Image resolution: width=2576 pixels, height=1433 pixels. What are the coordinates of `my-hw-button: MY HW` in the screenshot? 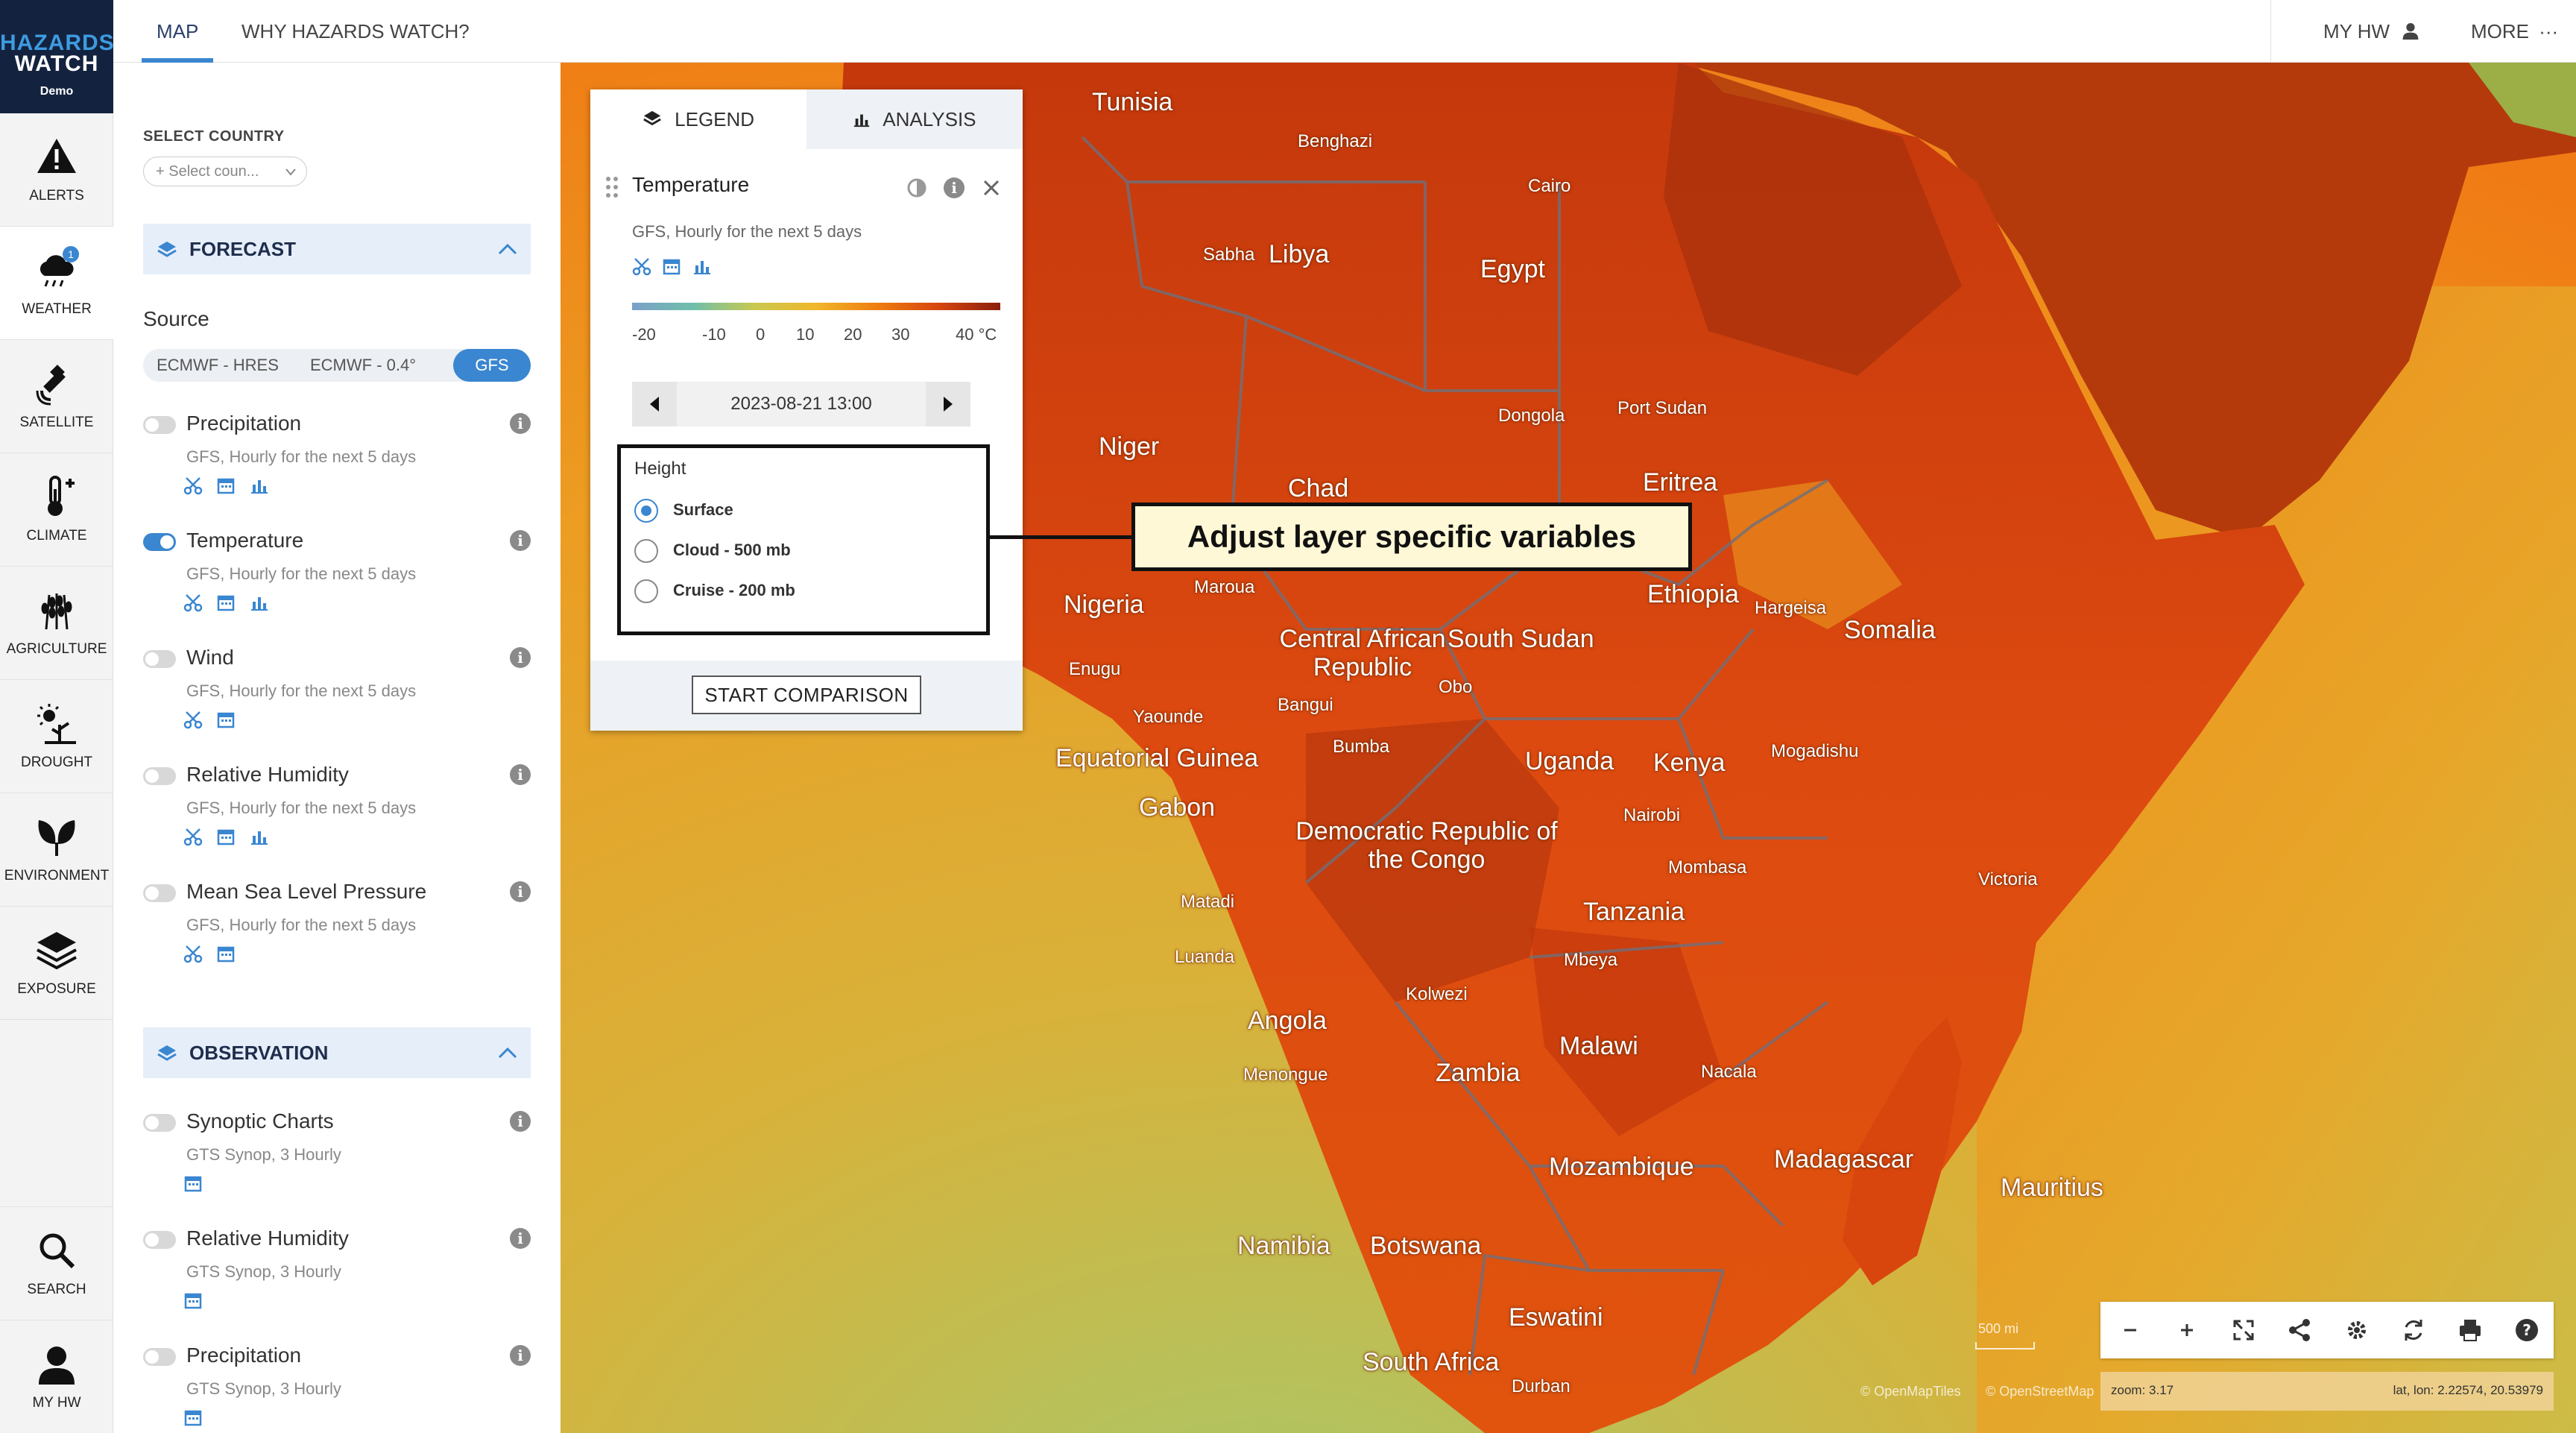 It's located at (2371, 32).